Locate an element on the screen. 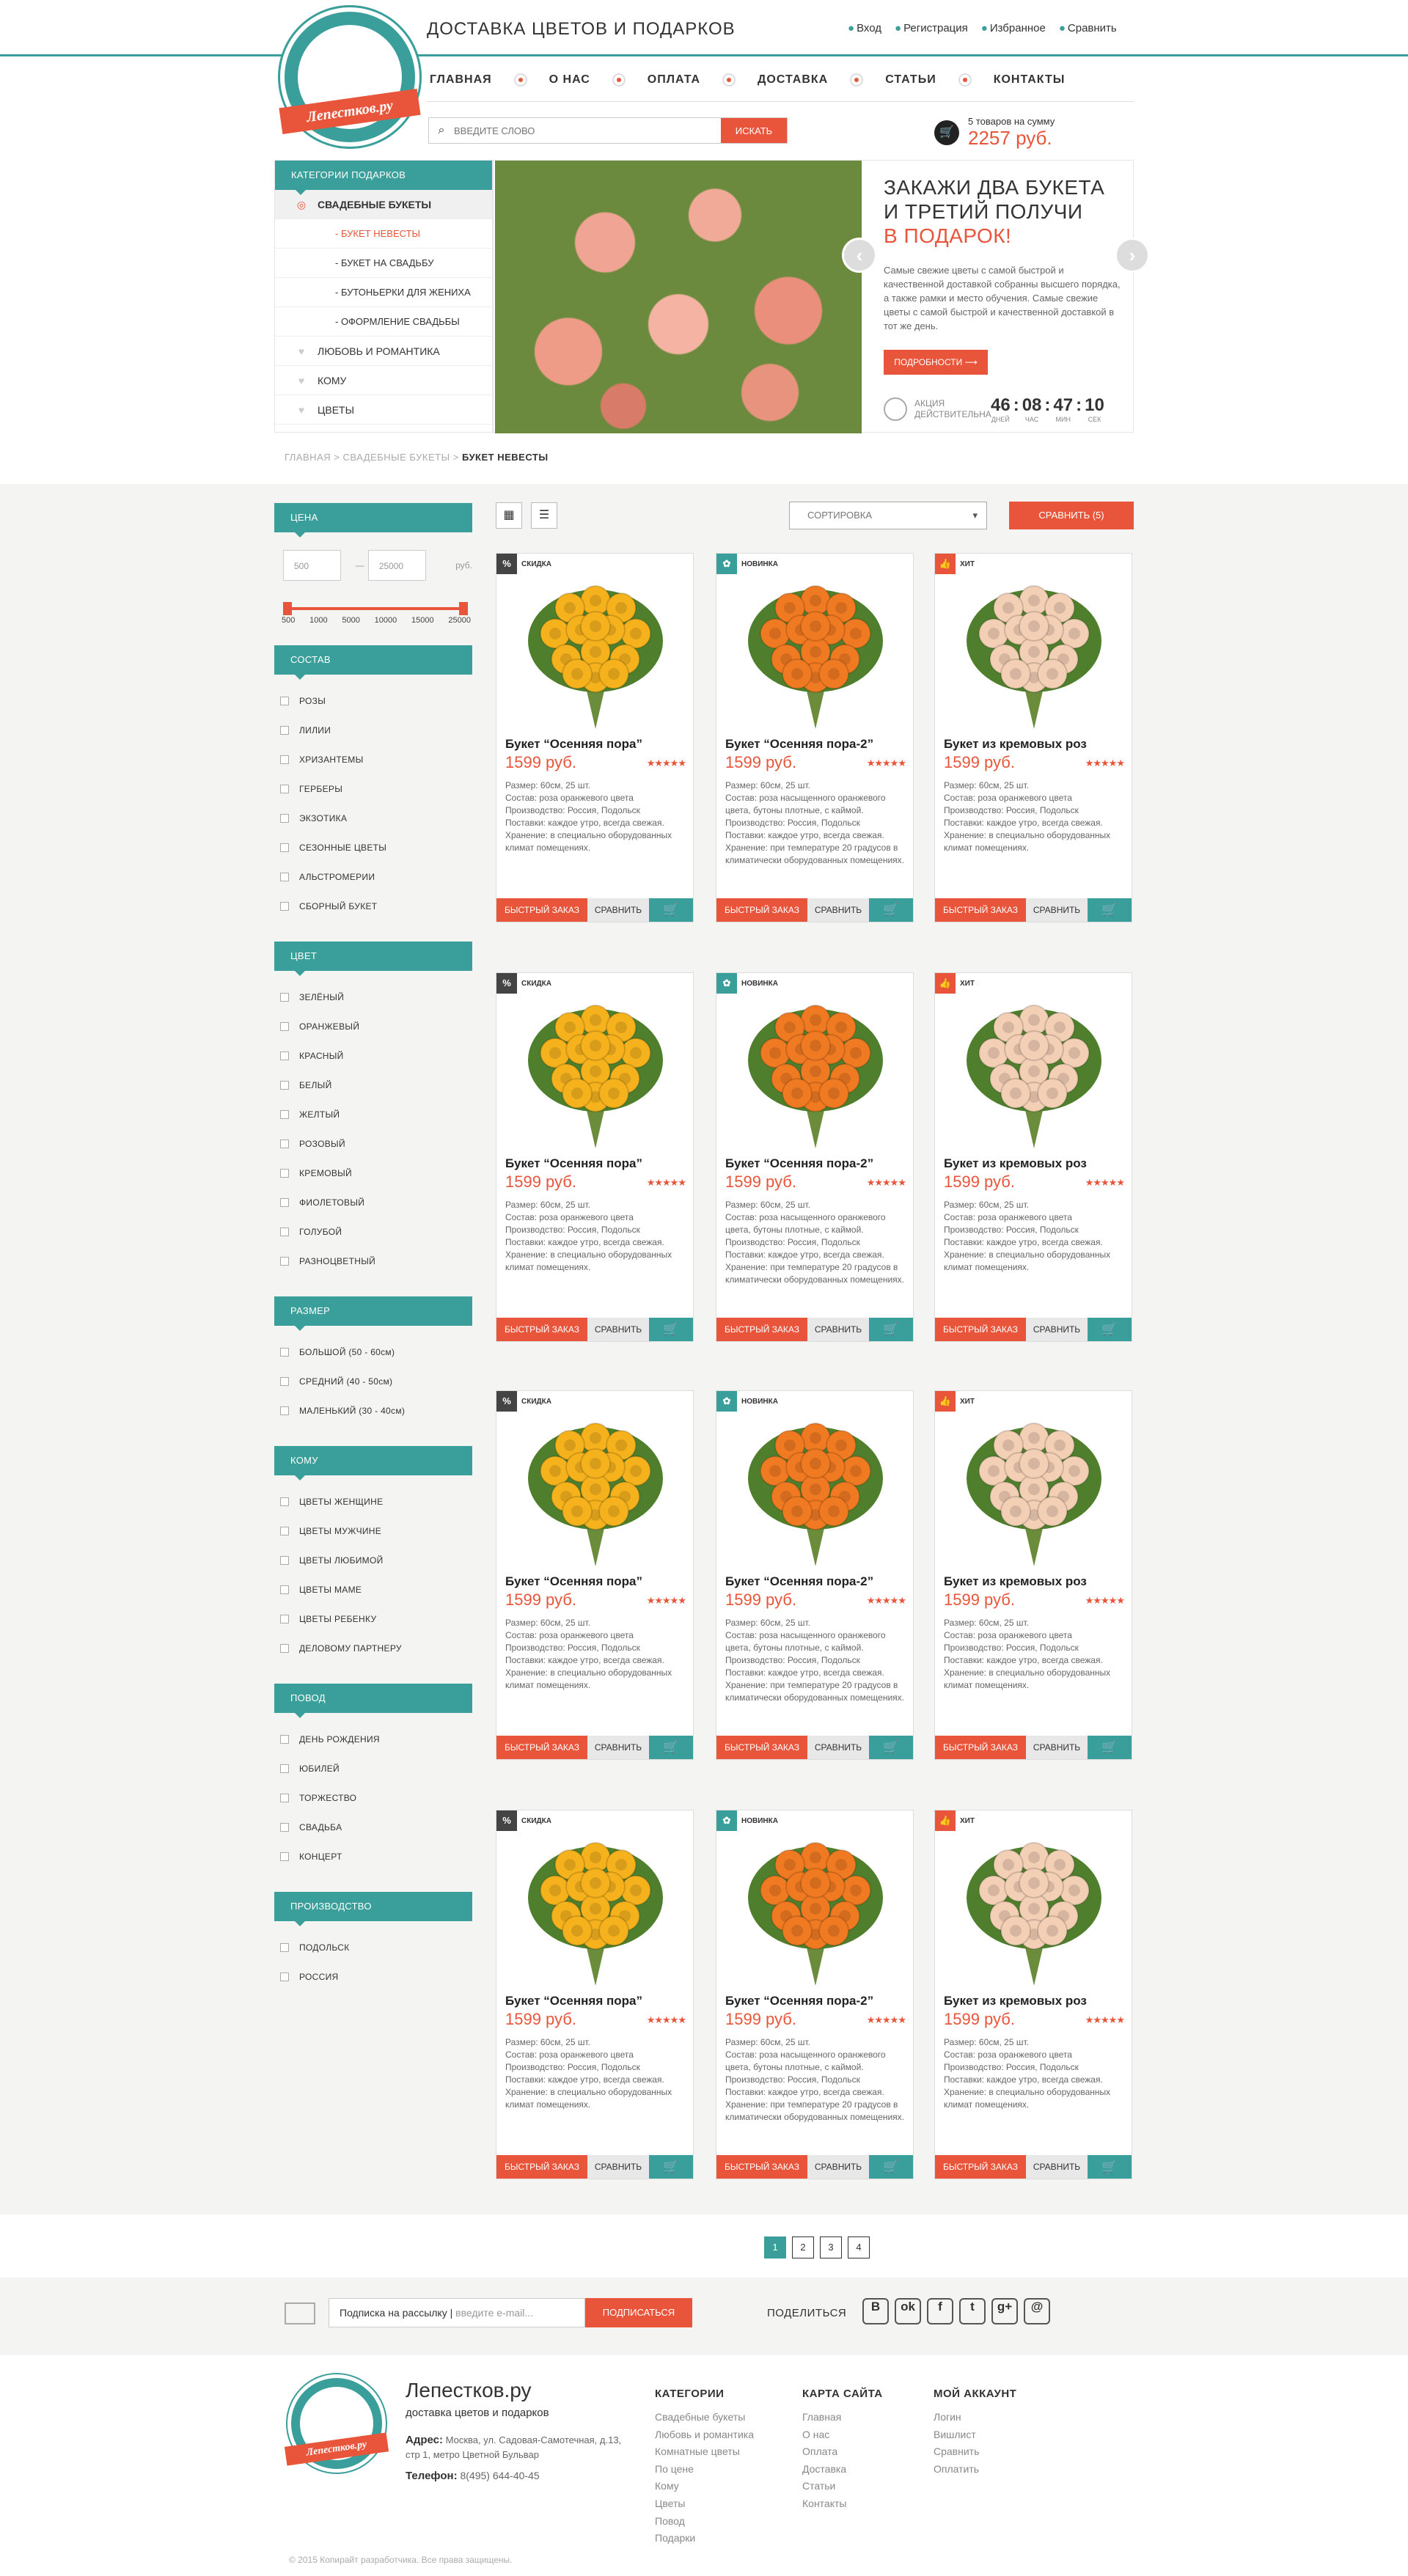 The width and height of the screenshot is (1408, 2576). odnoklassniki-icon: ok is located at coordinates (908, 2311).